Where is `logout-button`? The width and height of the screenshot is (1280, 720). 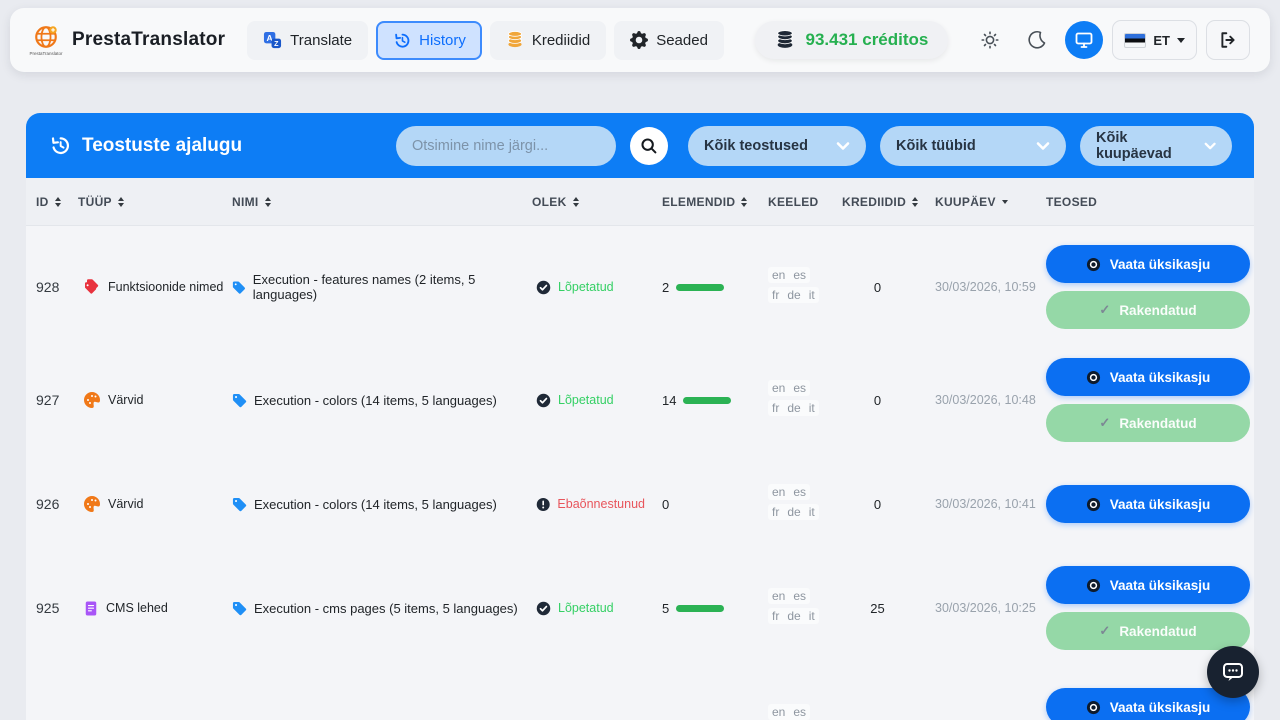
logout-button is located at coordinates (1228, 40).